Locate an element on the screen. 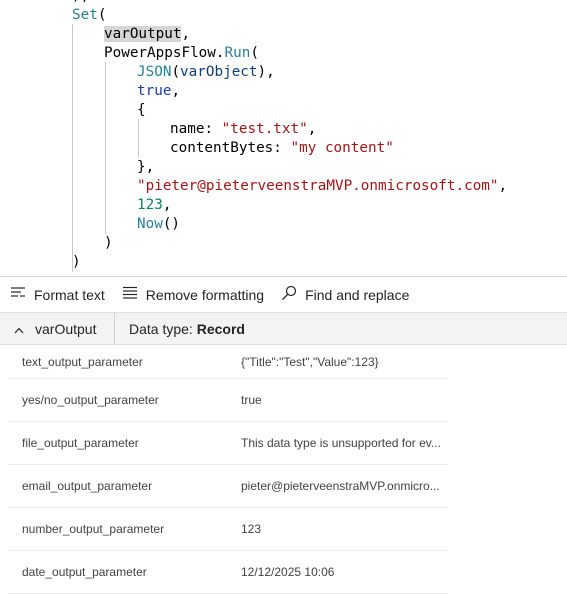 This screenshot has width=567, height=594. code-line: name: "test.txt", is located at coordinates (243, 129).